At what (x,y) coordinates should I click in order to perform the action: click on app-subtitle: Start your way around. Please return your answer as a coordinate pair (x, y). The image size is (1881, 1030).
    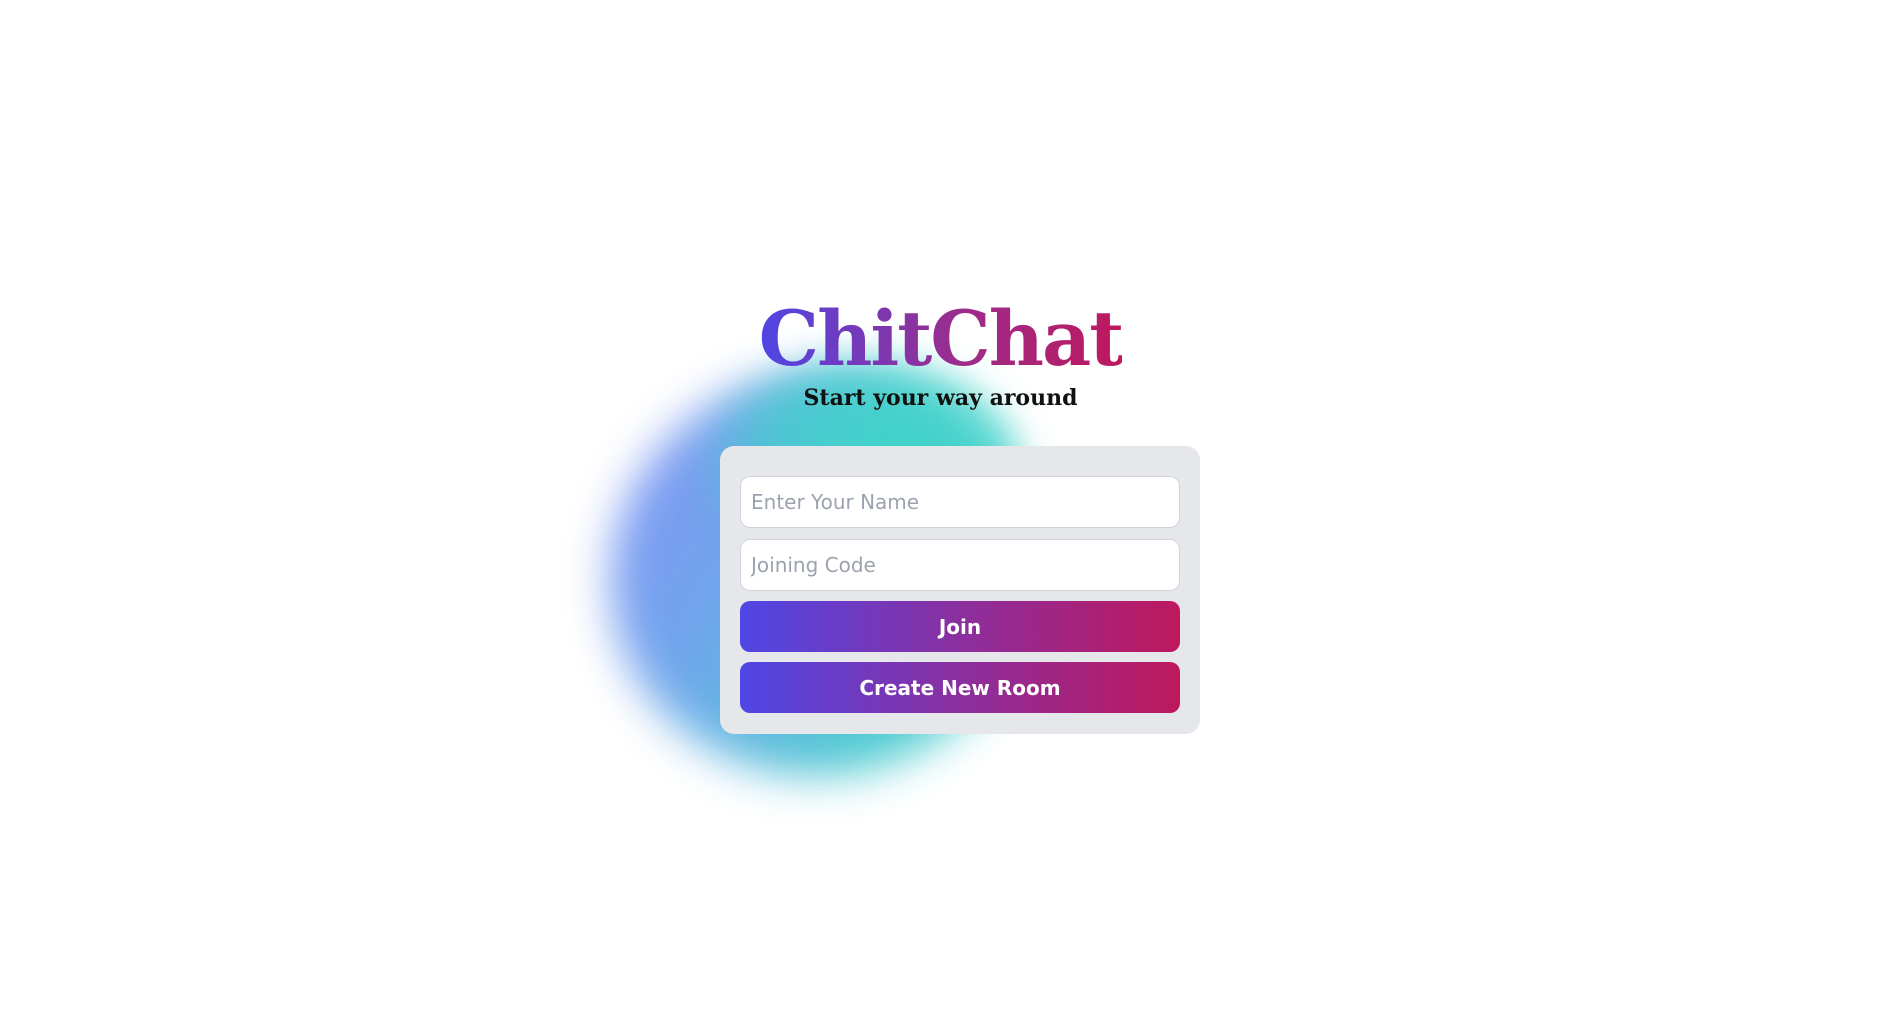
    Looking at the image, I should click on (940, 398).